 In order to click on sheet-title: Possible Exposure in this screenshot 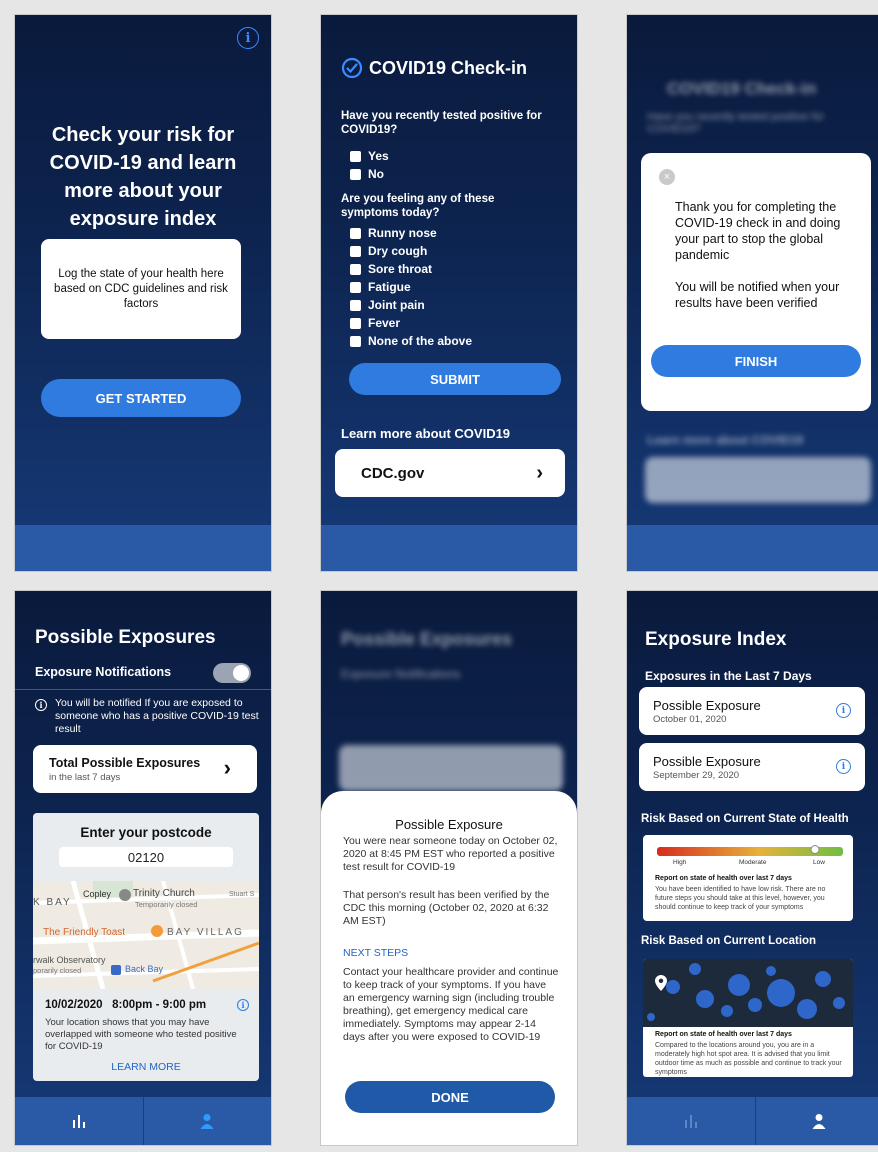, I will do `click(449, 824)`.